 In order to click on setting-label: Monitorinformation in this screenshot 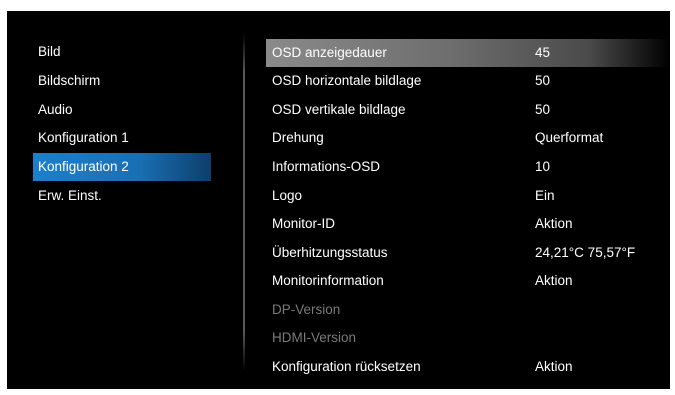, I will do `click(328, 280)`.